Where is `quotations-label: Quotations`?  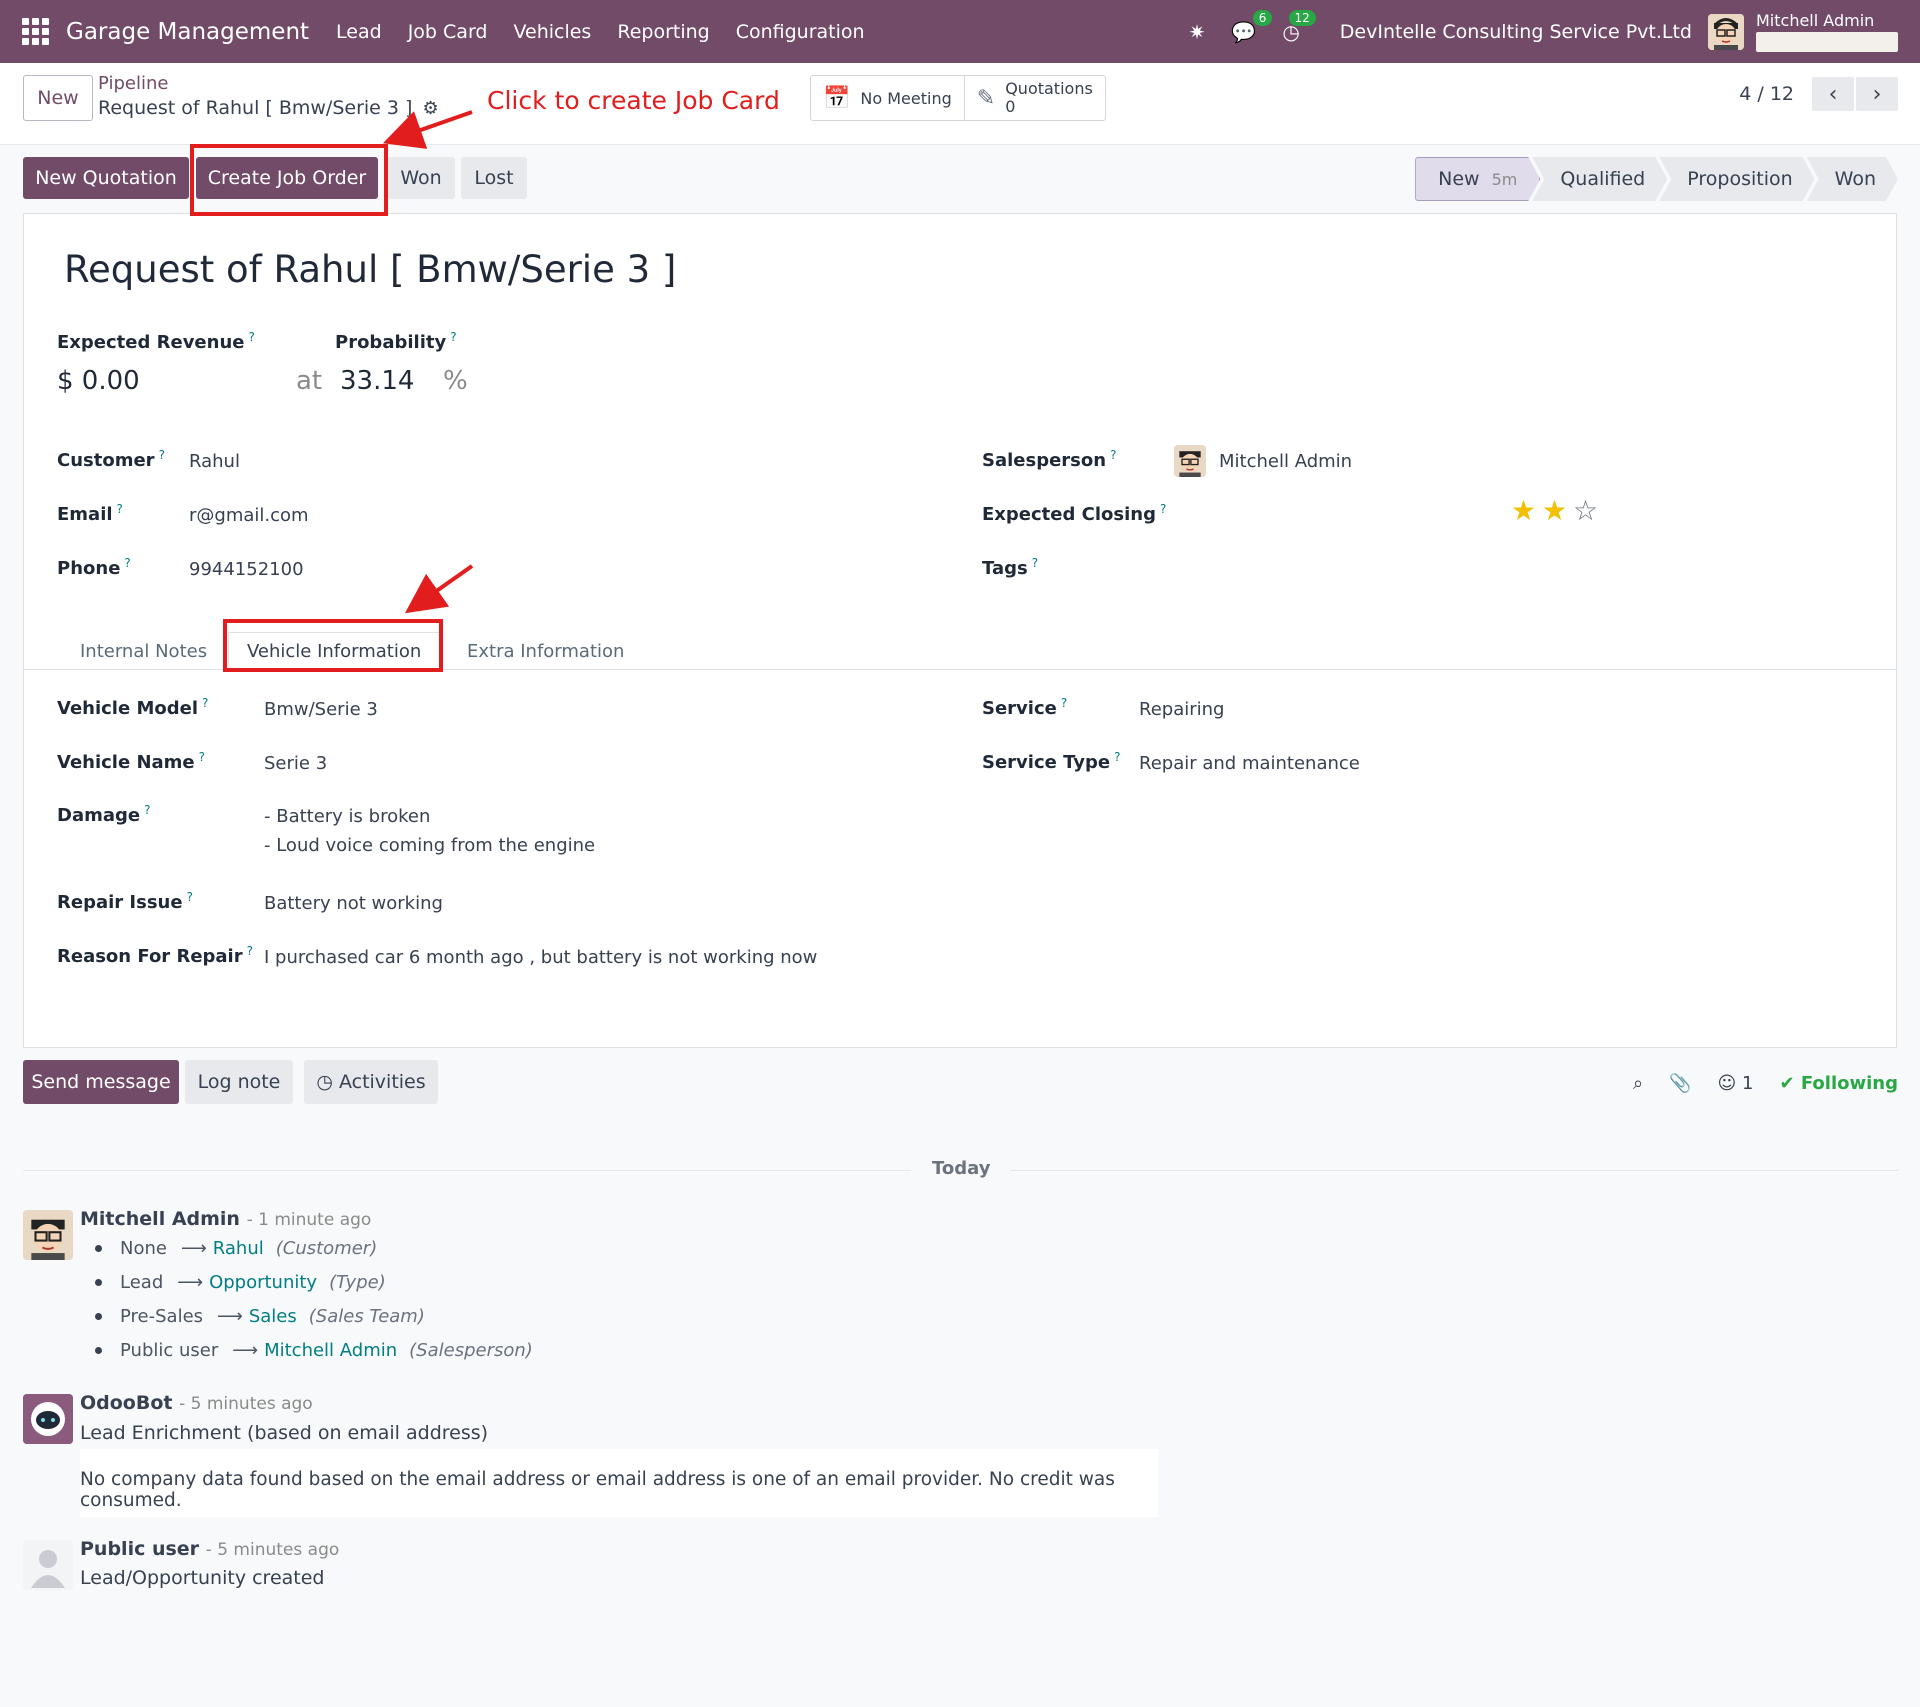 quotations-label: Quotations is located at coordinates (1049, 88).